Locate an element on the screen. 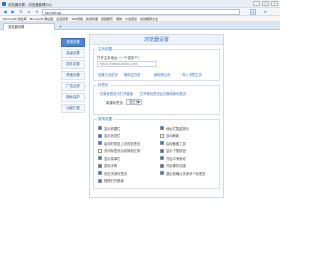  sidebar-item-interface: 界面设置 is located at coordinates (73, 75).